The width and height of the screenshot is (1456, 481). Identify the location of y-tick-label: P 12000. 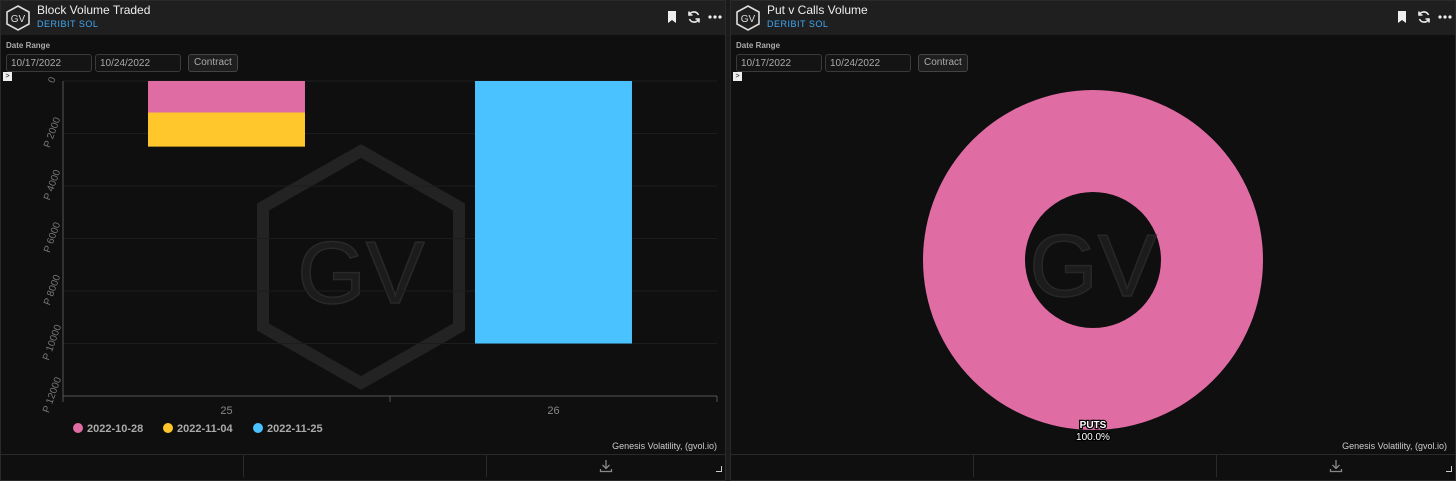
(52, 394).